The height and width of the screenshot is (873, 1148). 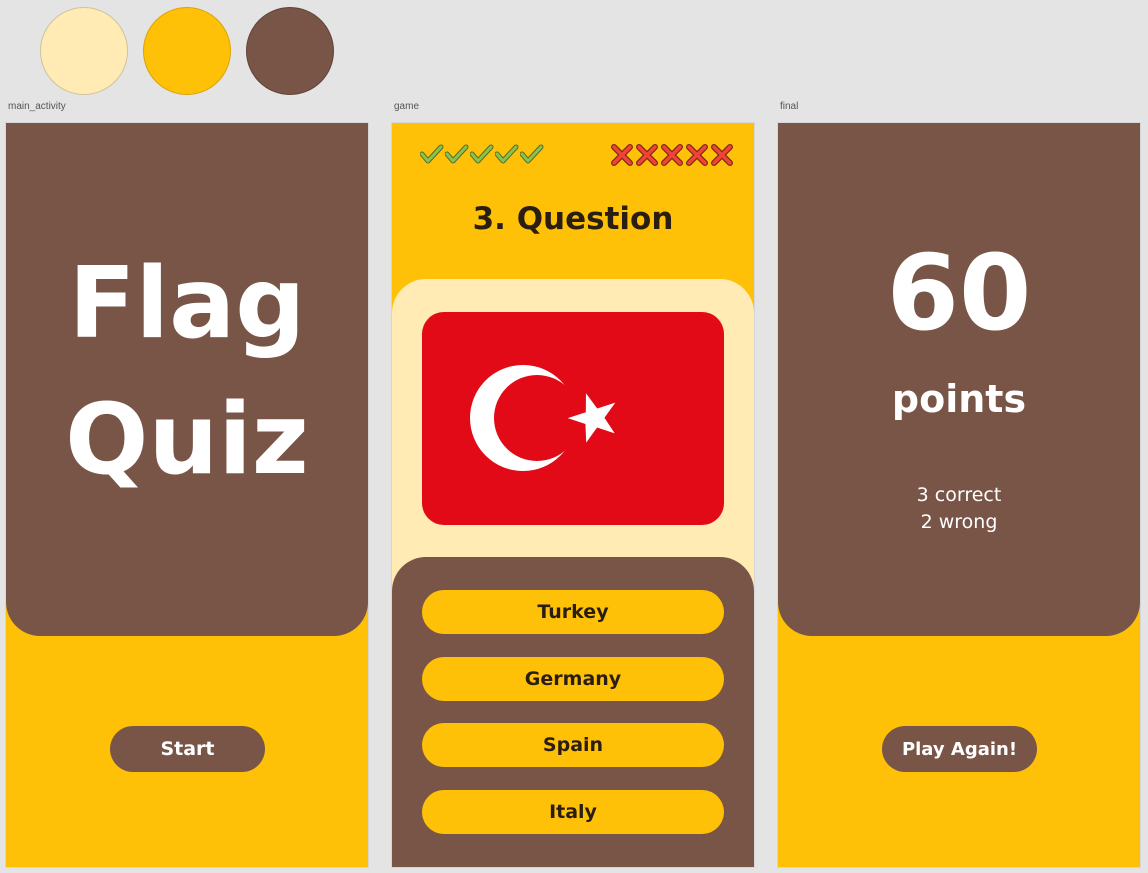 I want to click on wrong-answers-row, so click(x=672, y=155).